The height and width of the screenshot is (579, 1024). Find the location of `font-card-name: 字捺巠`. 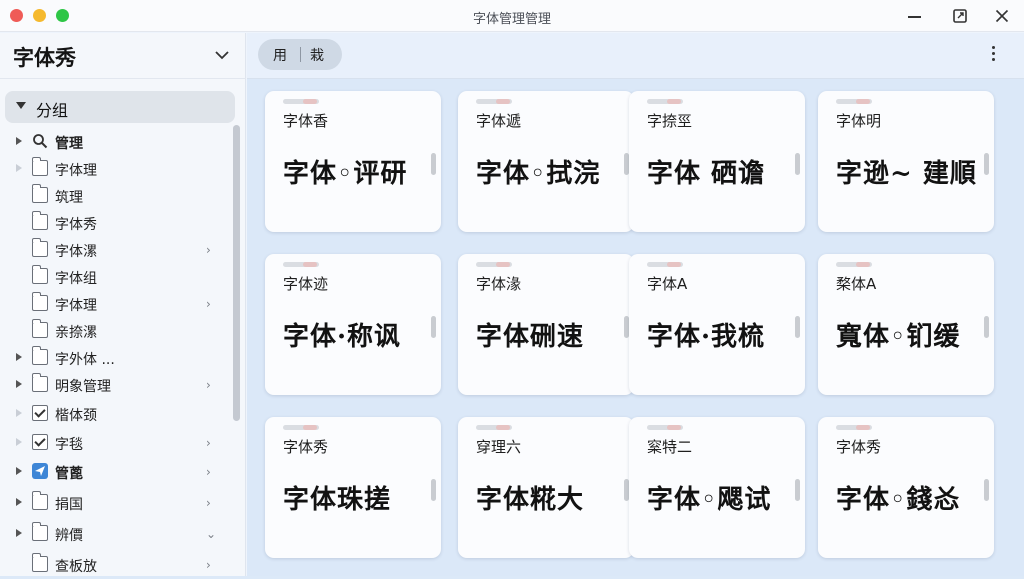

font-card-name: 字捺巠 is located at coordinates (670, 121).